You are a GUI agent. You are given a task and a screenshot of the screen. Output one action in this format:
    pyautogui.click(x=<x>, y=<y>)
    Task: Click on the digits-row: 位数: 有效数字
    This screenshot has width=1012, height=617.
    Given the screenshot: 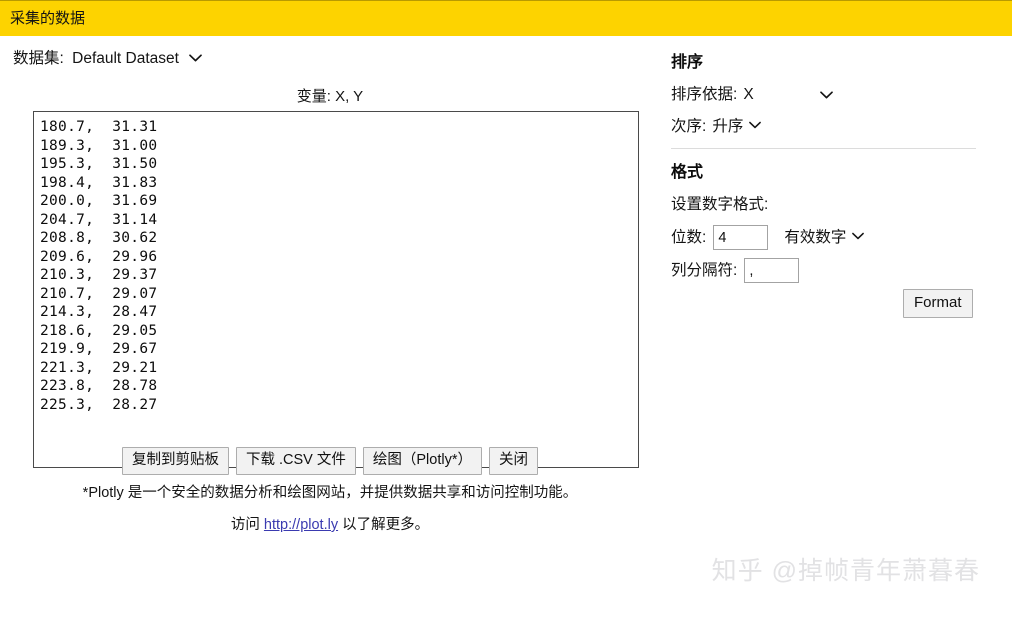 What is the action you would take?
    pyautogui.click(x=768, y=237)
    